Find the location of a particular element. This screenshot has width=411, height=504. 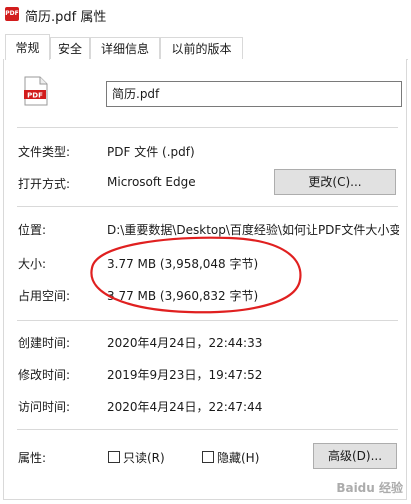

accessed-label: 访问时间: is located at coordinates (44, 407).